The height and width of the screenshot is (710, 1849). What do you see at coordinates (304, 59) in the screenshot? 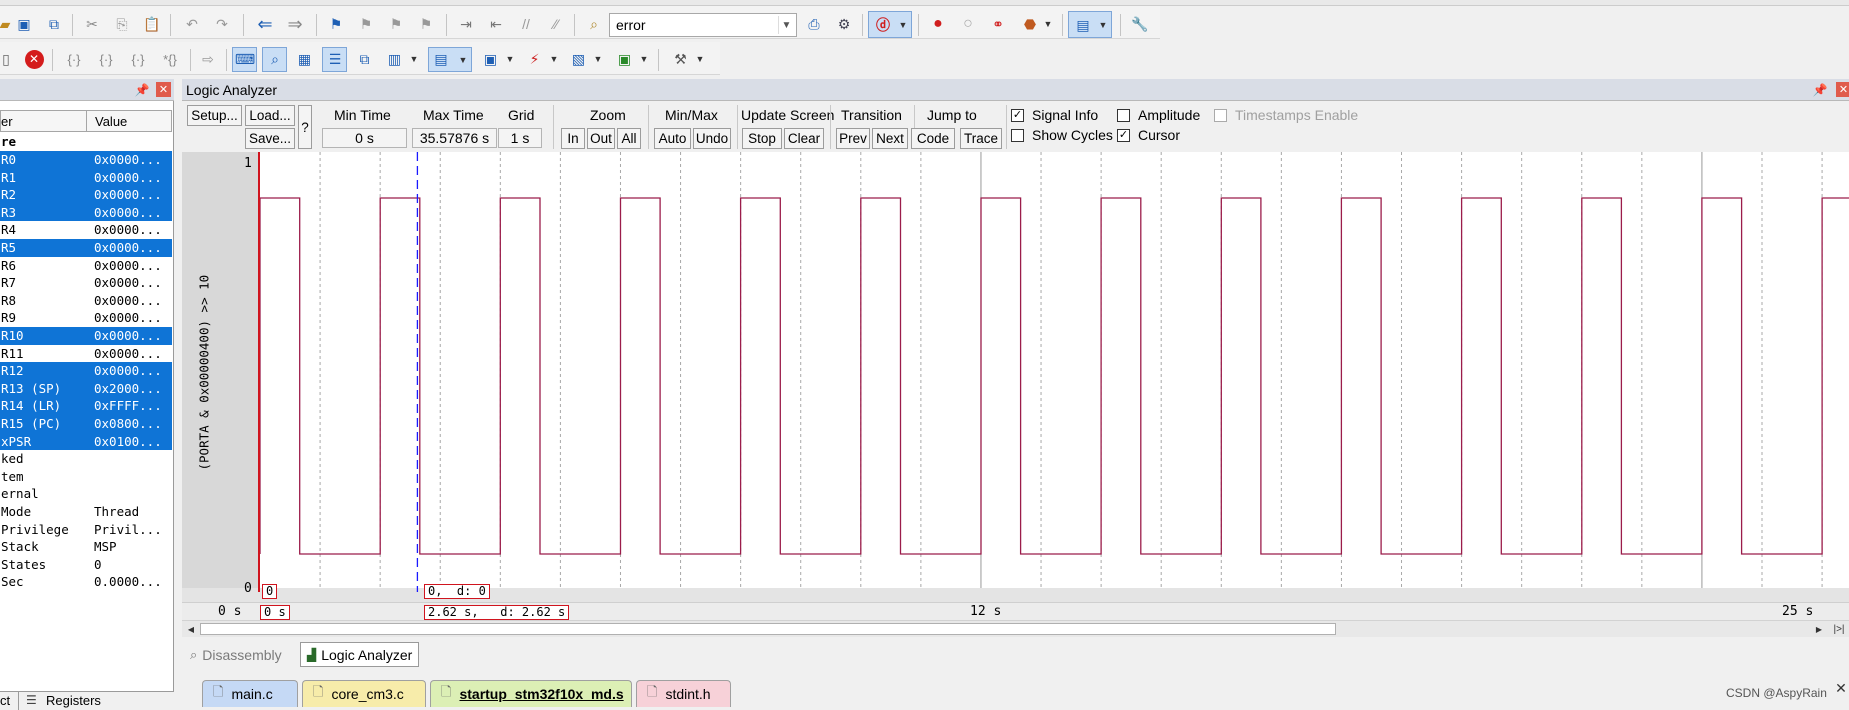
I see `symbols-window-icon: ▦` at bounding box center [304, 59].